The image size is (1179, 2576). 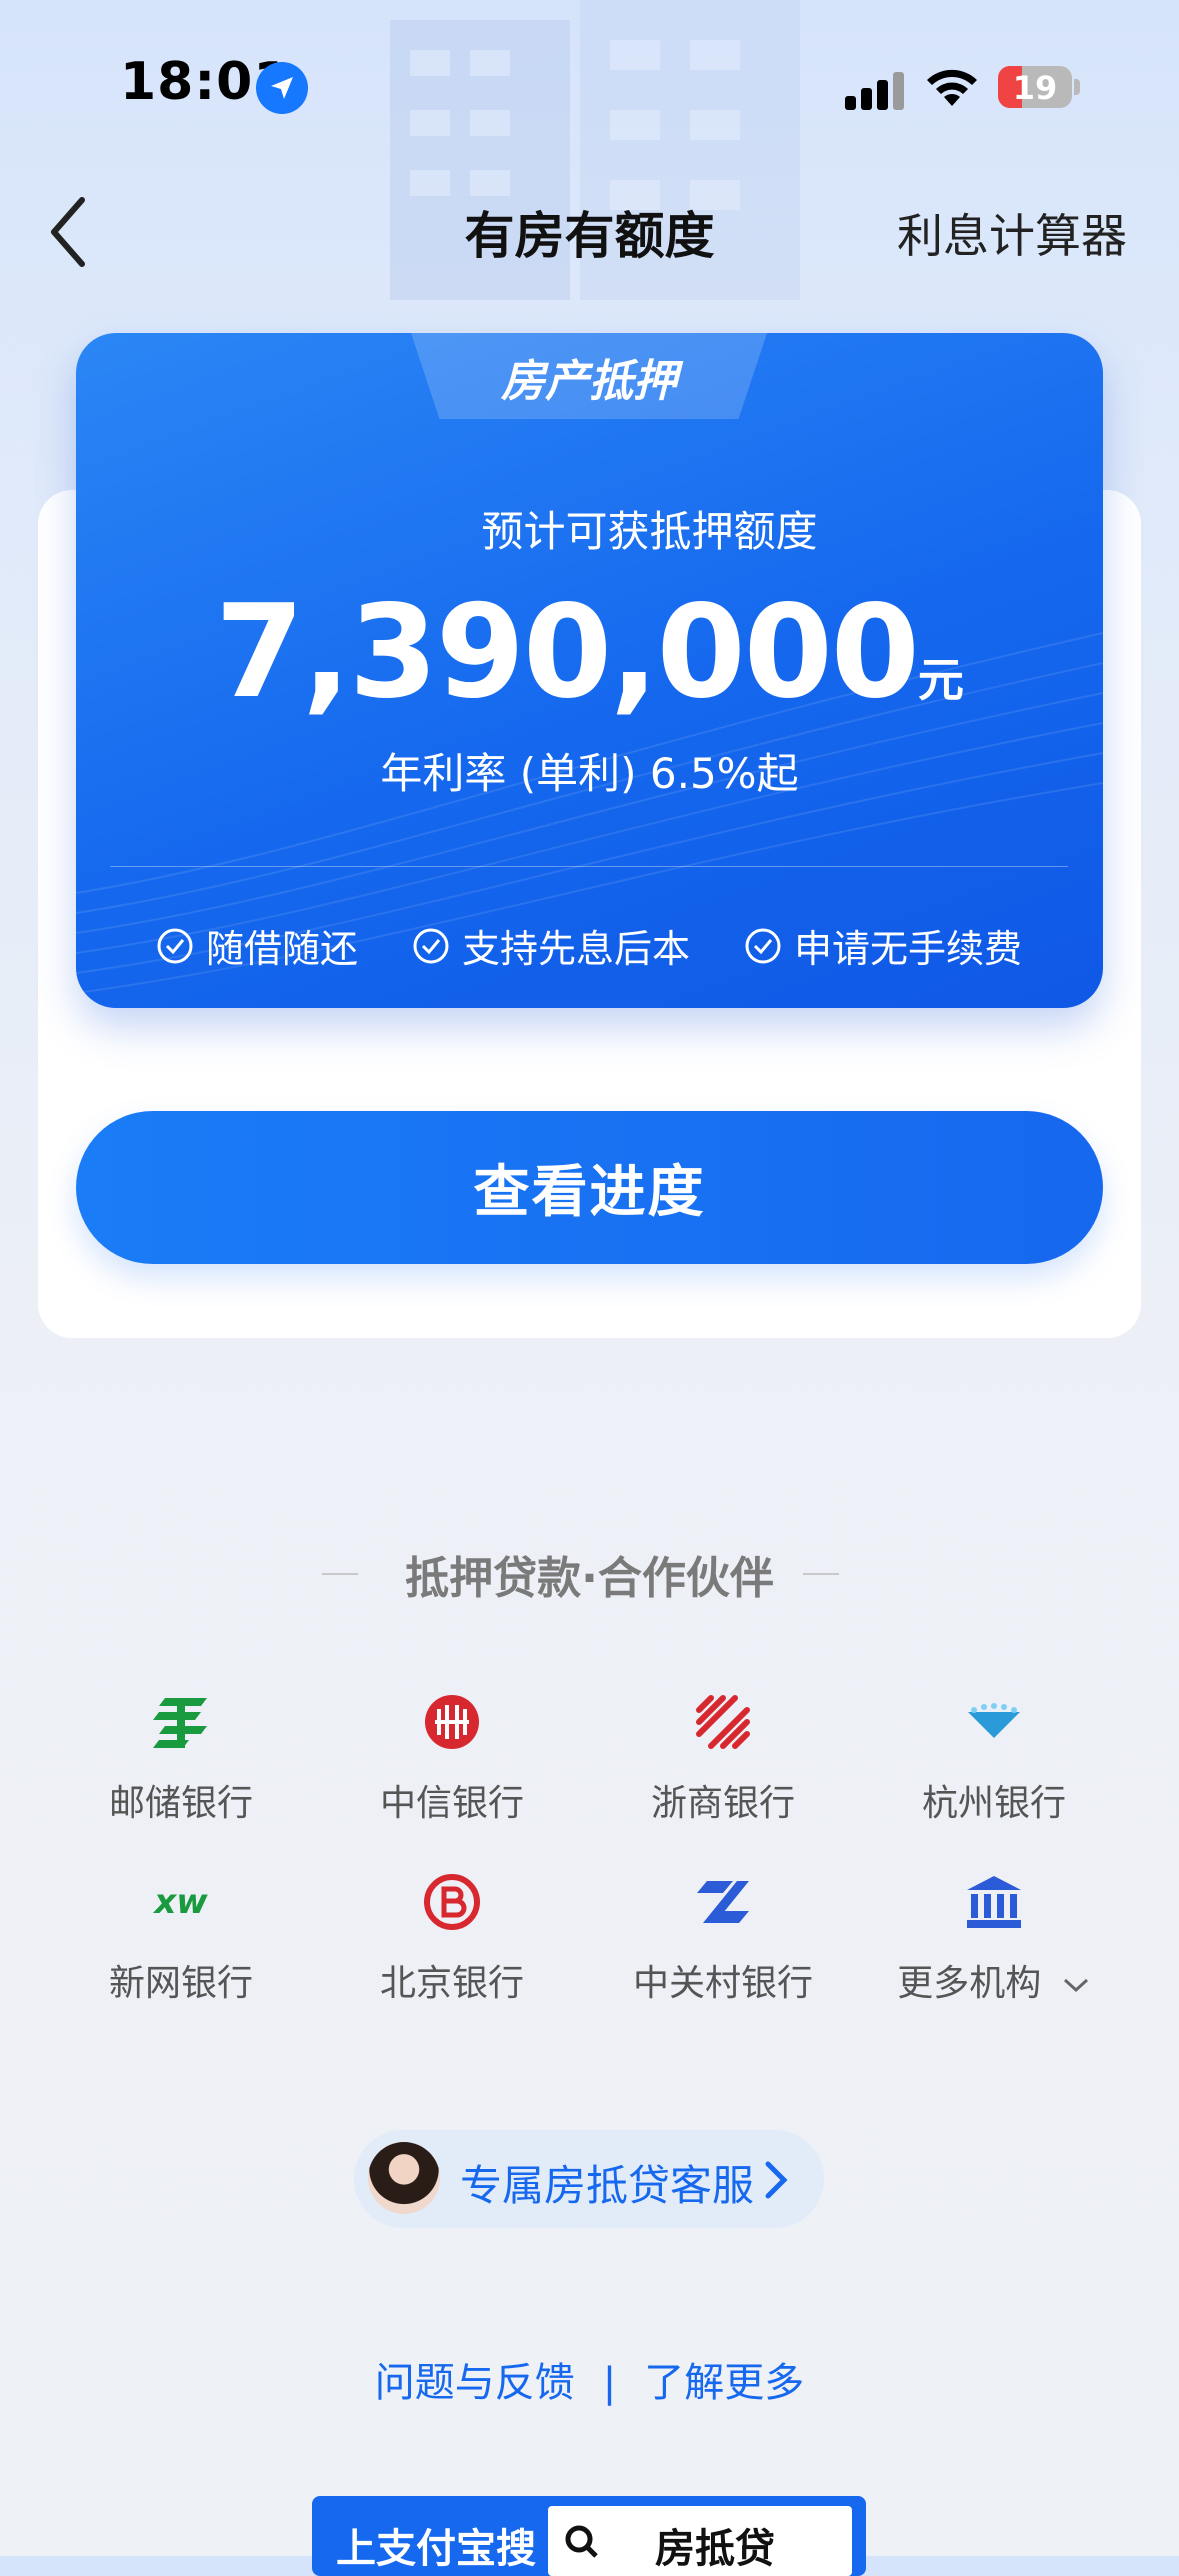 I want to click on learn-more-link: 了解更多, so click(x=724, y=2383).